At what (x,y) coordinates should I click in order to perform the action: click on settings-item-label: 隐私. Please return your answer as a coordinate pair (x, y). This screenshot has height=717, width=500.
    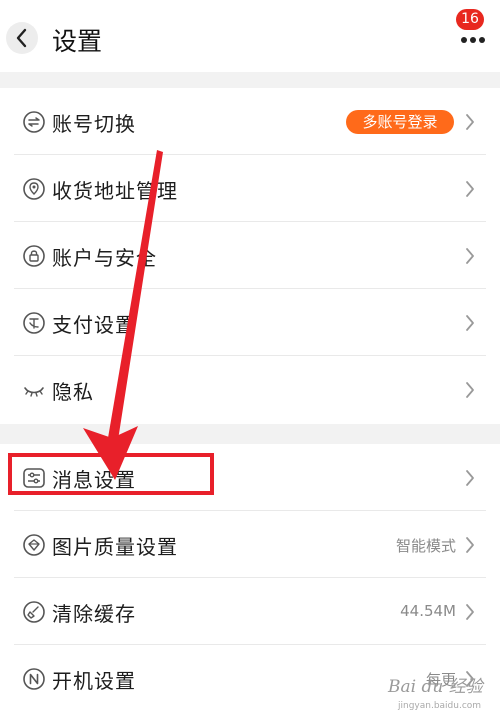
    Looking at the image, I should click on (73, 392).